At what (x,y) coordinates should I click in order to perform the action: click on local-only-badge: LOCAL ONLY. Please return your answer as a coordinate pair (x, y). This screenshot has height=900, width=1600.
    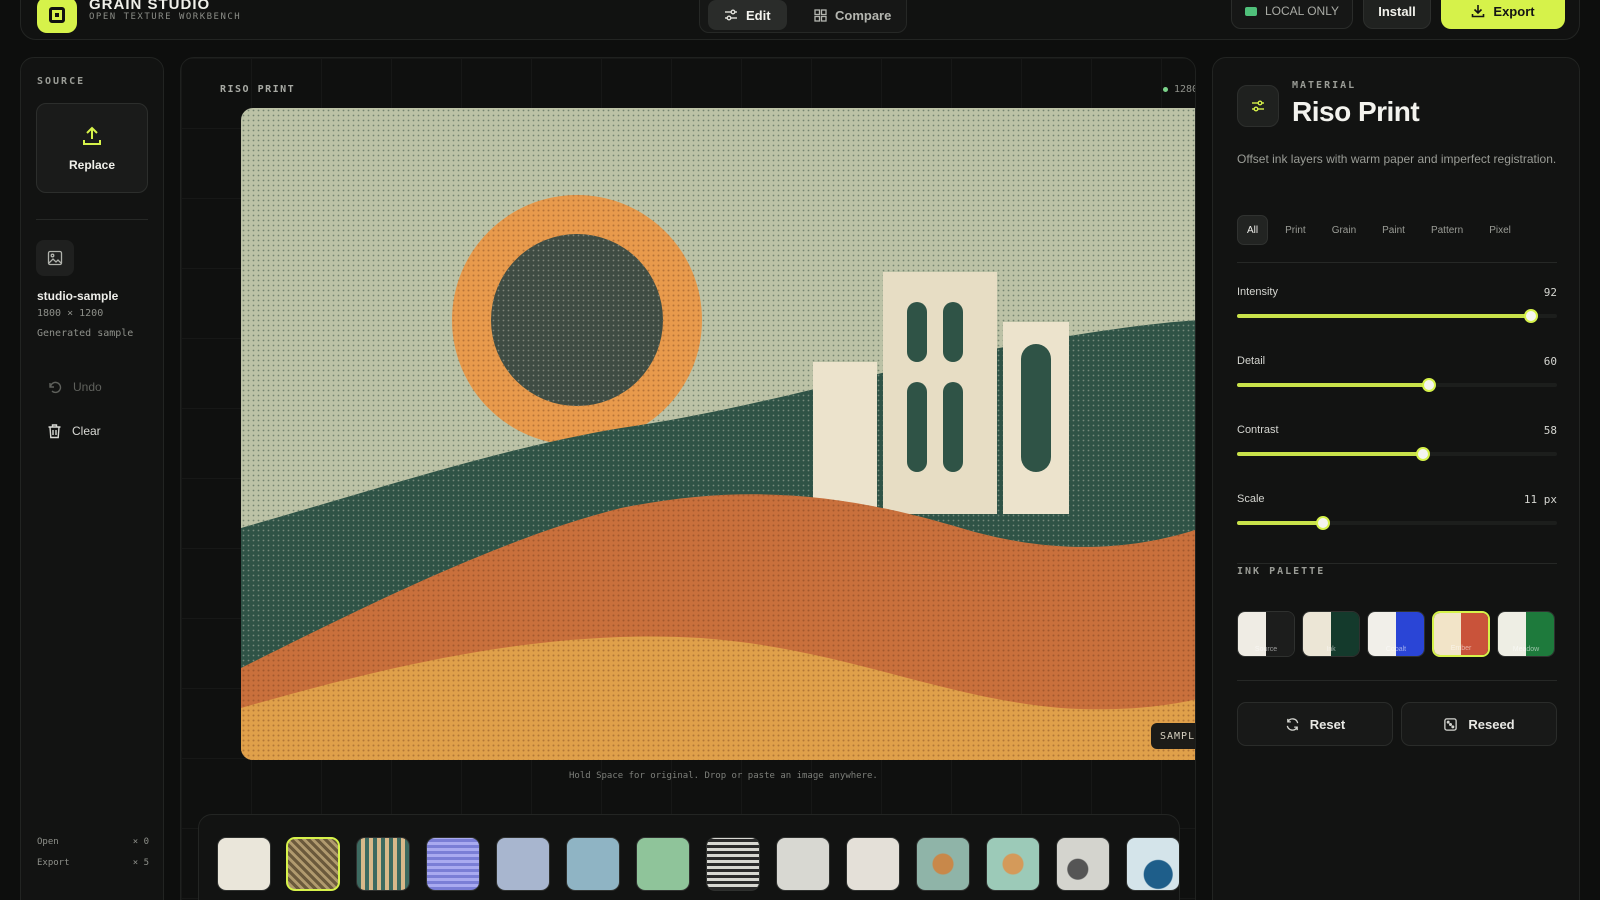
    Looking at the image, I should click on (1292, 14).